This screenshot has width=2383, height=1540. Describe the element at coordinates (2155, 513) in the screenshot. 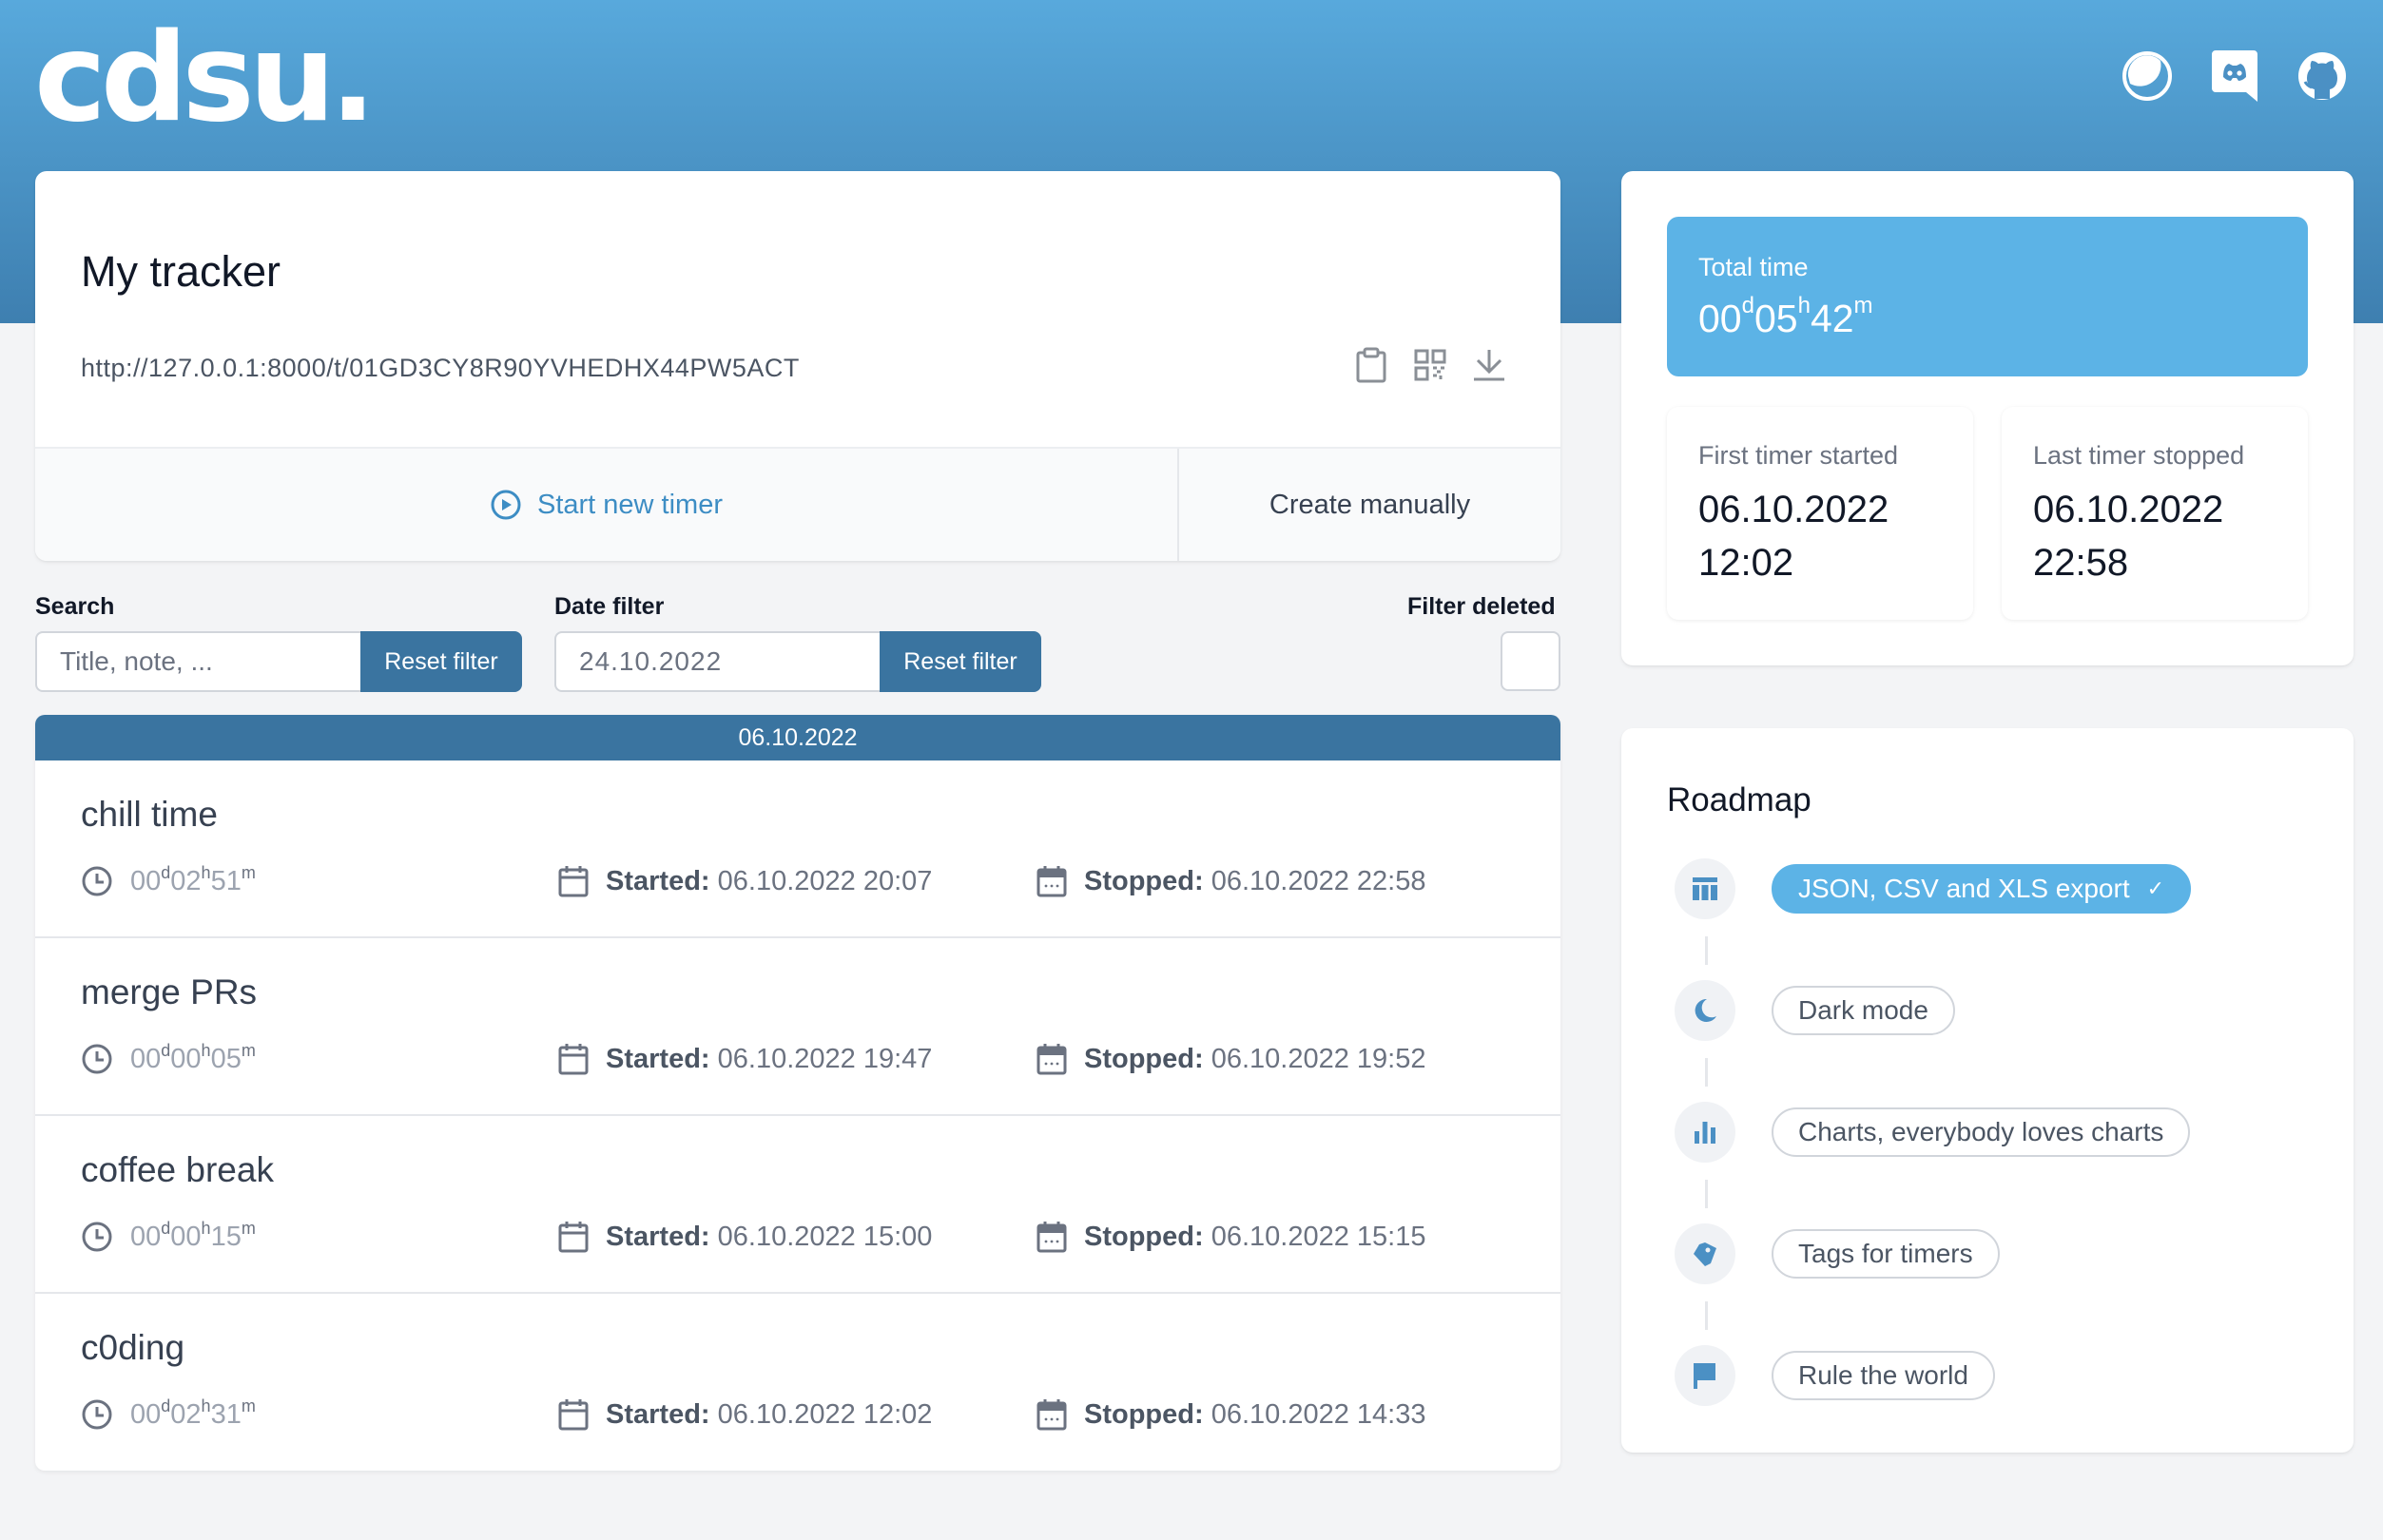

I see `last-timer-box: Last timer stopped 06.10.2022 22:58` at that location.